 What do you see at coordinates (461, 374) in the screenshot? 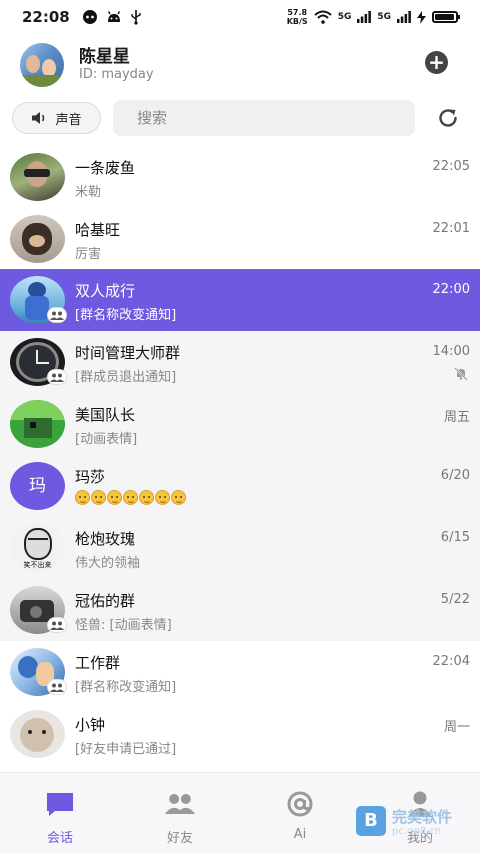
I see `muted-bell-icon` at bounding box center [461, 374].